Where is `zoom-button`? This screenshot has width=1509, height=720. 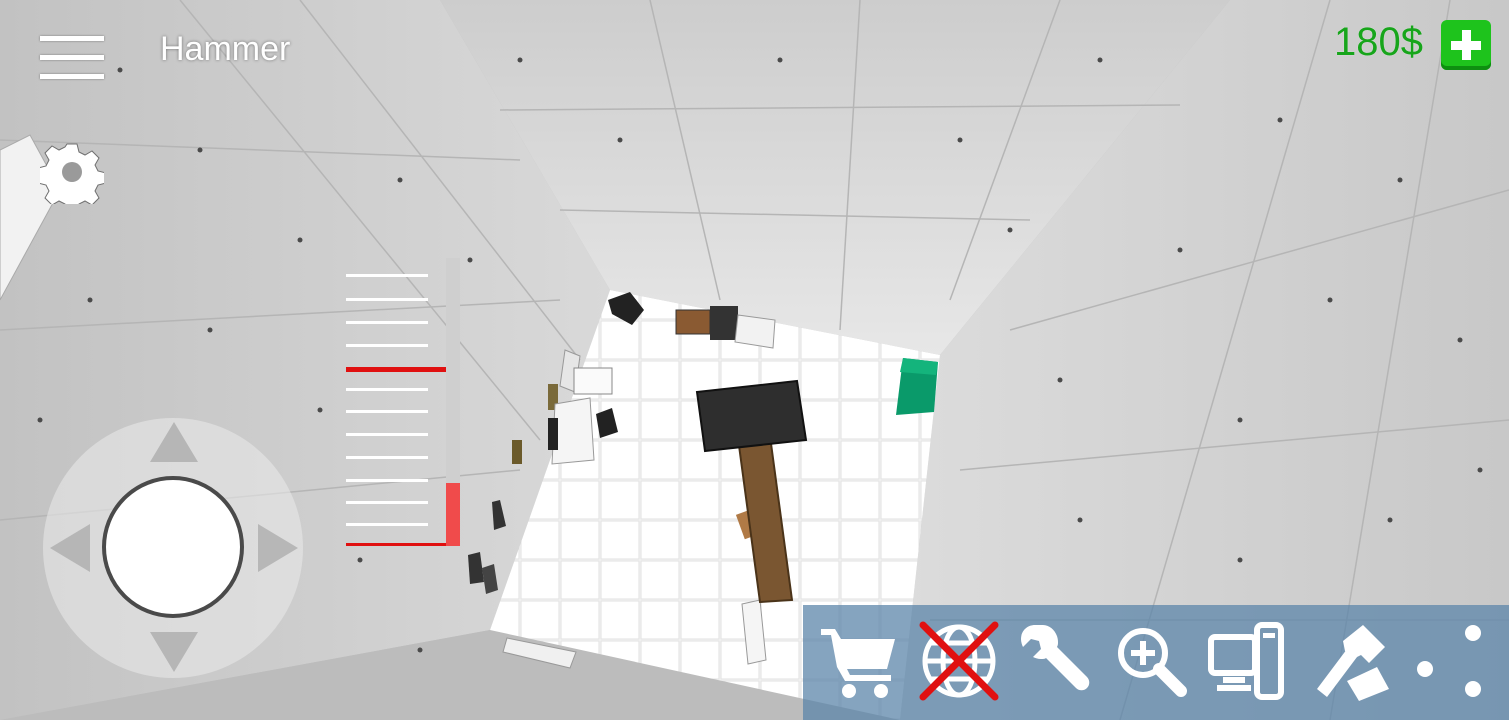 zoom-button is located at coordinates (1151, 661).